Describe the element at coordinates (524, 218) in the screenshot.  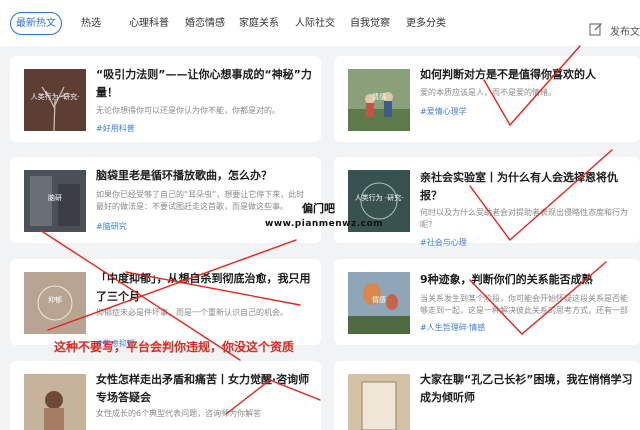
I see `article-summary: 何时以及为什么受助者会对提助者表现出侵略性态度和行为呢？` at that location.